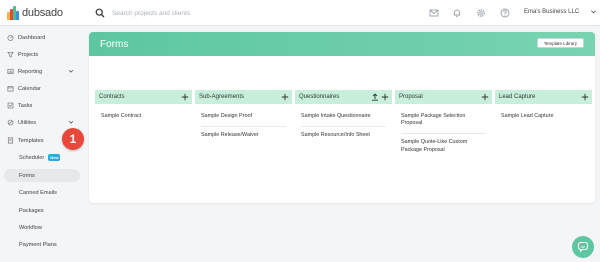  Describe the element at coordinates (42, 88) in the screenshot. I see `sidebar-item-calendar: Calendar` at that location.